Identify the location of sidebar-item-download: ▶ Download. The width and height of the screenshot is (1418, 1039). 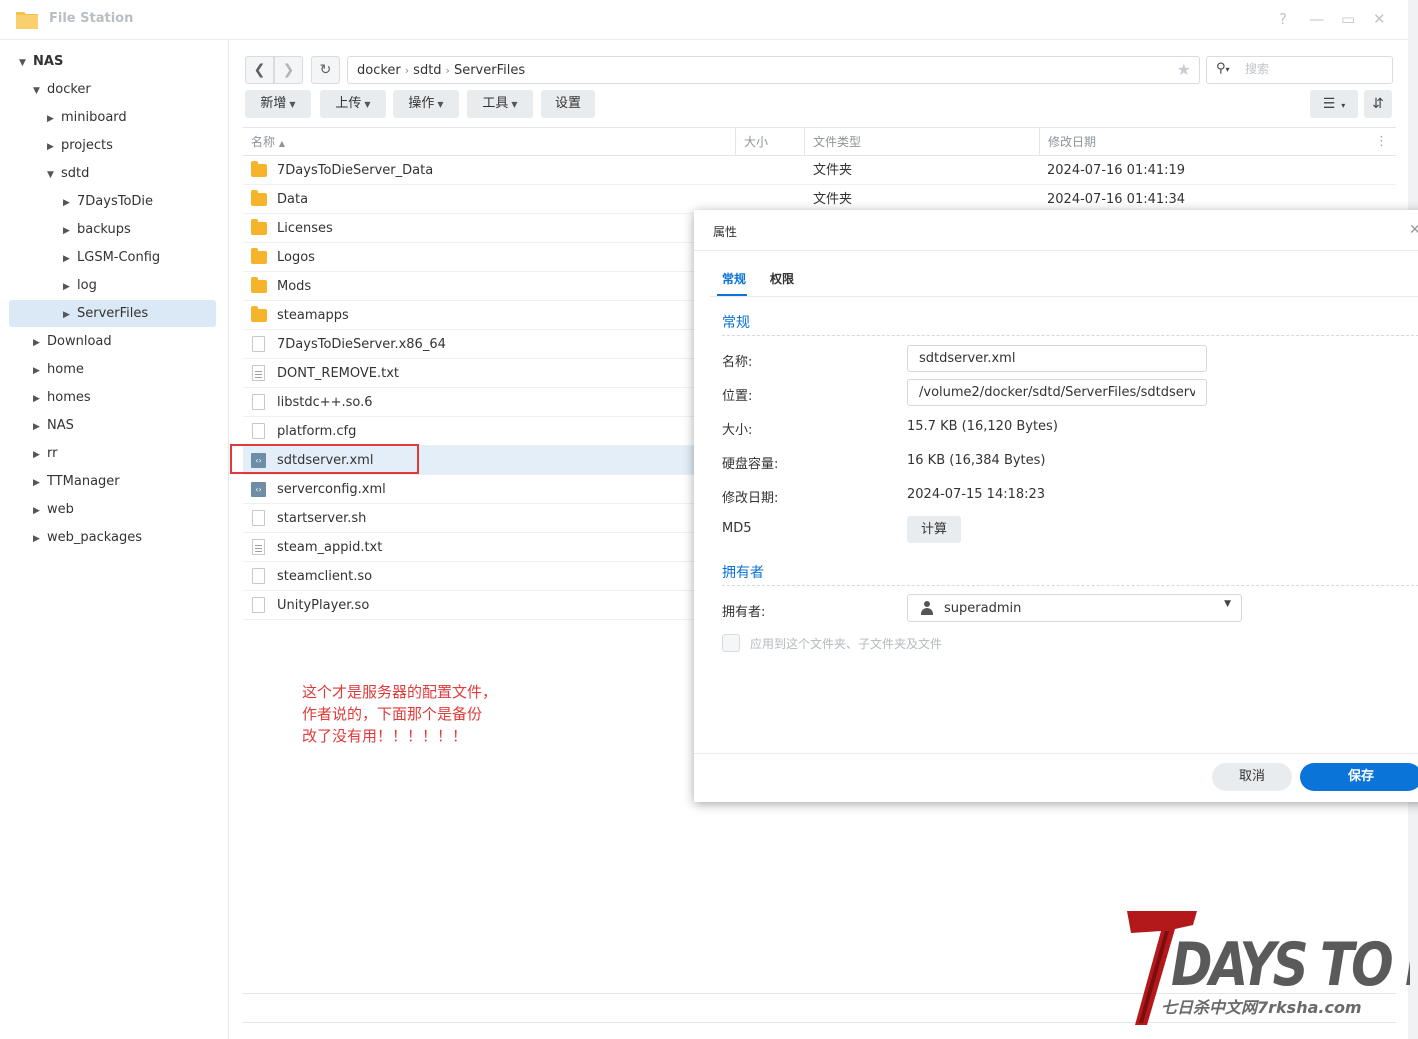
(72, 342).